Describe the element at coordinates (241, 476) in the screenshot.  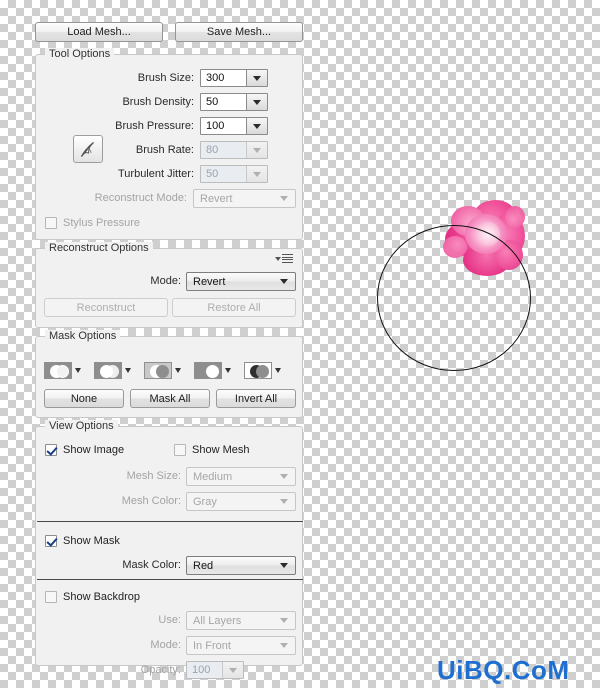
I see `mesh-size-select: Medium` at that location.